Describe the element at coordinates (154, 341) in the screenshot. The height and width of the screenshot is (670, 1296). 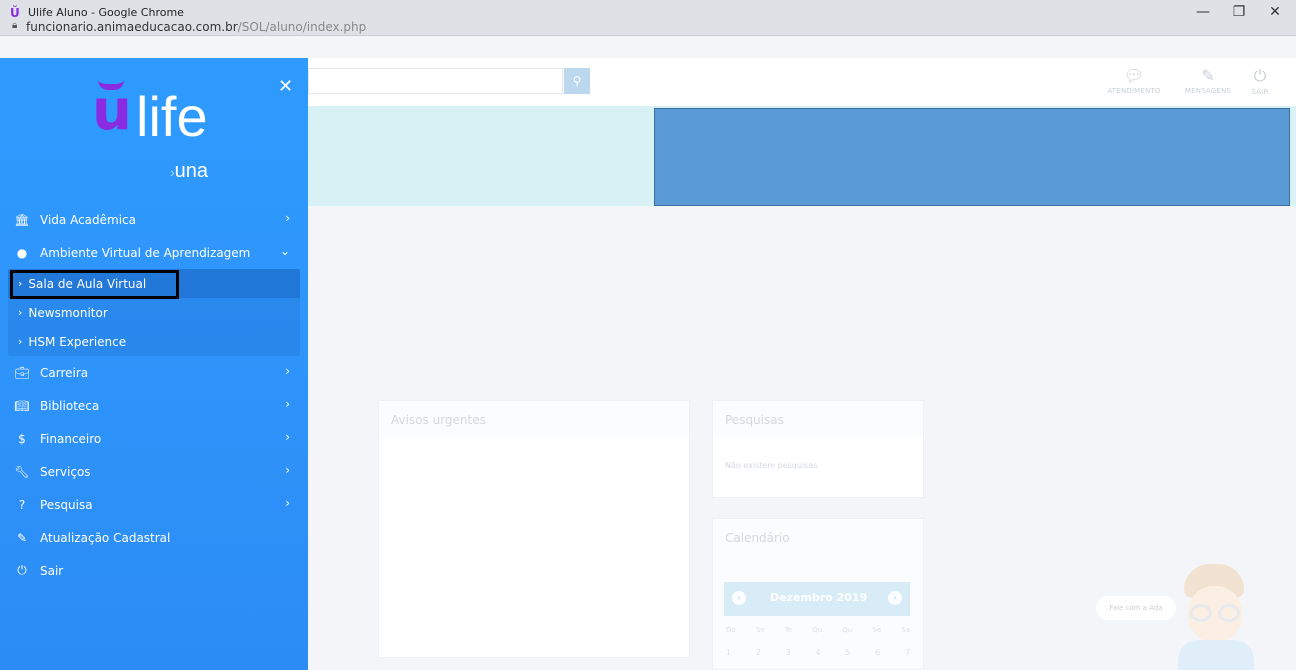
I see `submenu-item-hsm-experience: › HSM Experience` at that location.